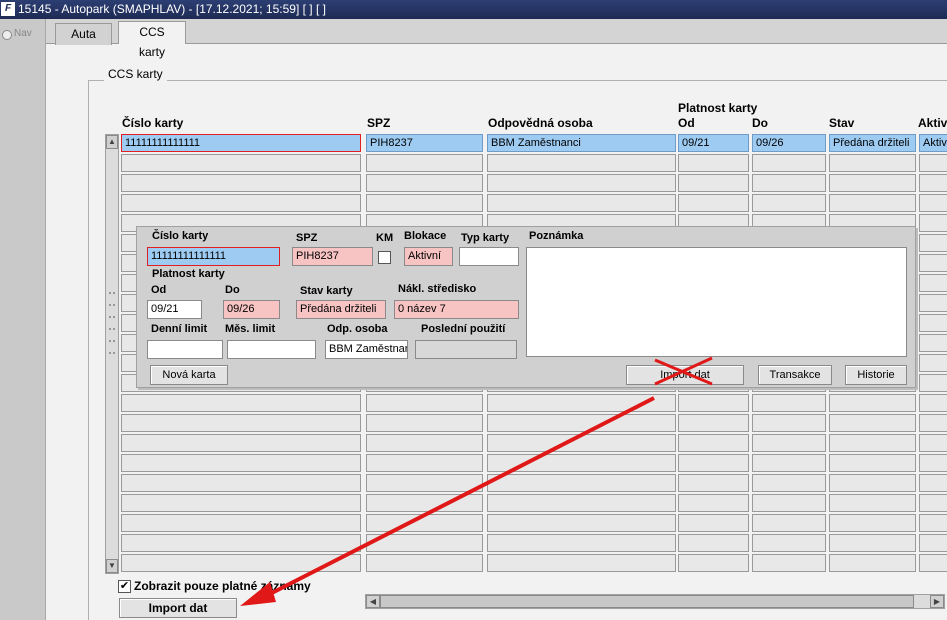  What do you see at coordinates (683, 371) in the screenshot?
I see `red-cross-icon` at bounding box center [683, 371].